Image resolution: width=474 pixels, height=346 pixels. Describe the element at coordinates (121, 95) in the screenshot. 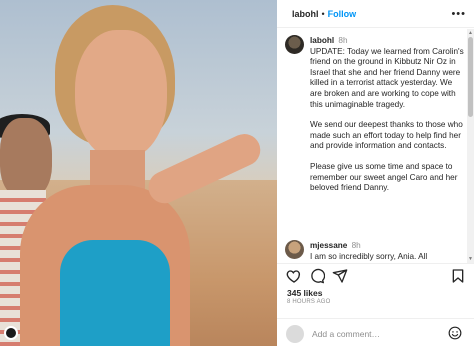

I see `photo-woman-face` at that location.